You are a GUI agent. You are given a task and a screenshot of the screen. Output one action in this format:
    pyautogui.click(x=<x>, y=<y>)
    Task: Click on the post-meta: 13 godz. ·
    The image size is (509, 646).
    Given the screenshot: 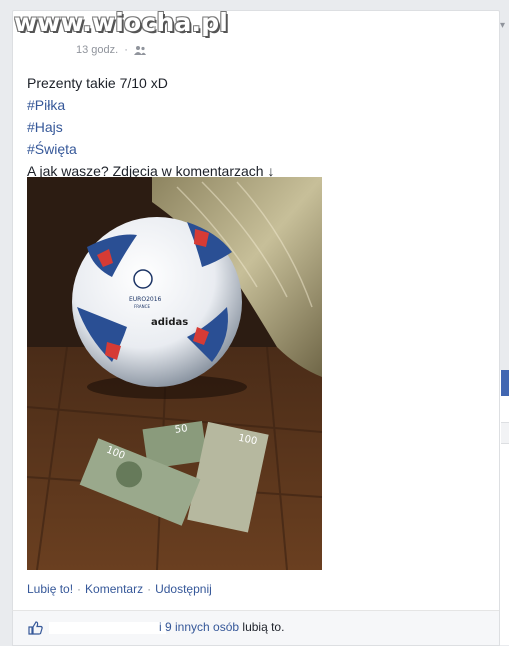 What is the action you would take?
    pyautogui.click(x=111, y=50)
    